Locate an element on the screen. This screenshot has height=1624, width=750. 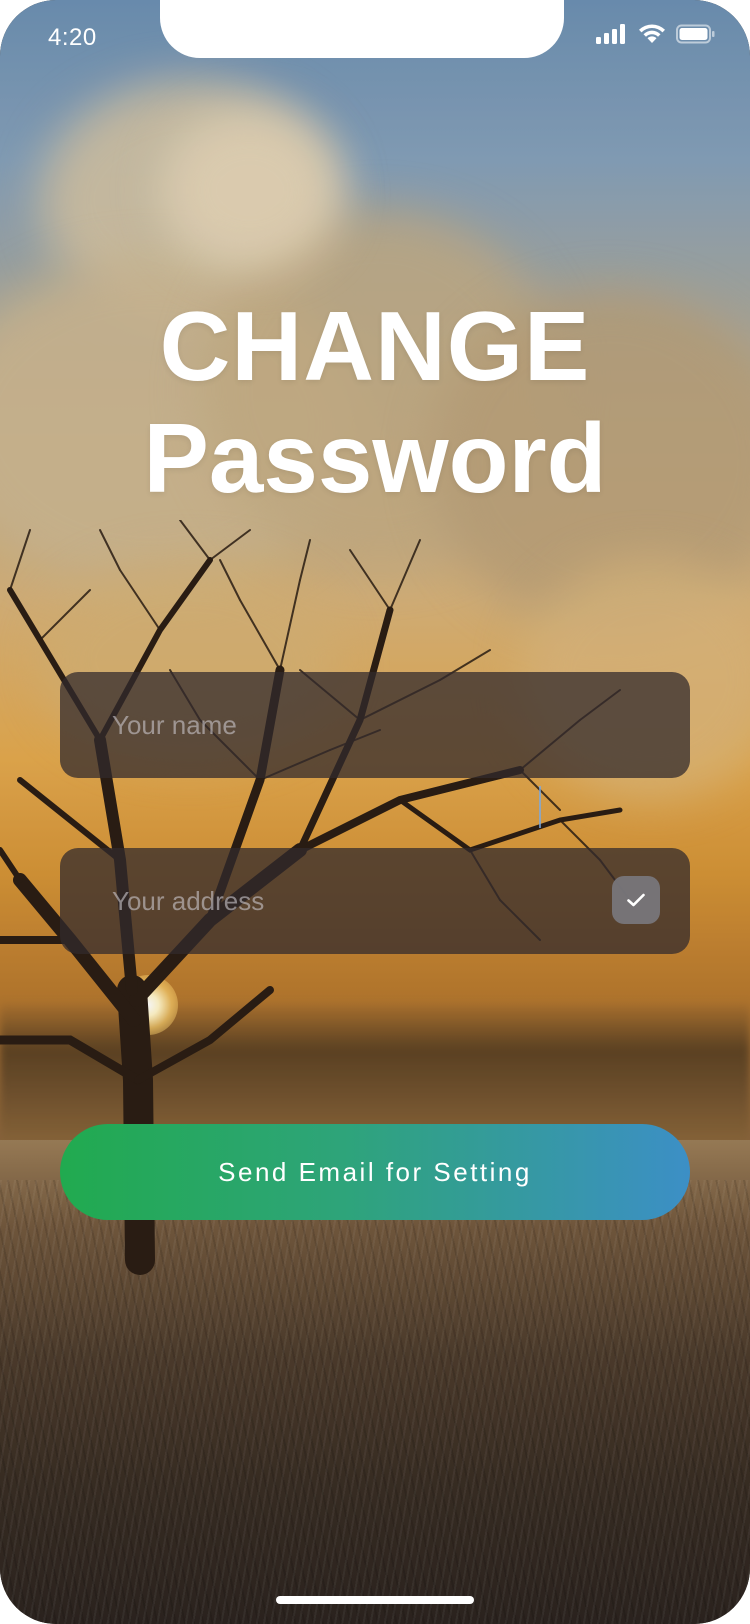
address-verified-checkbox is located at coordinates (636, 900).